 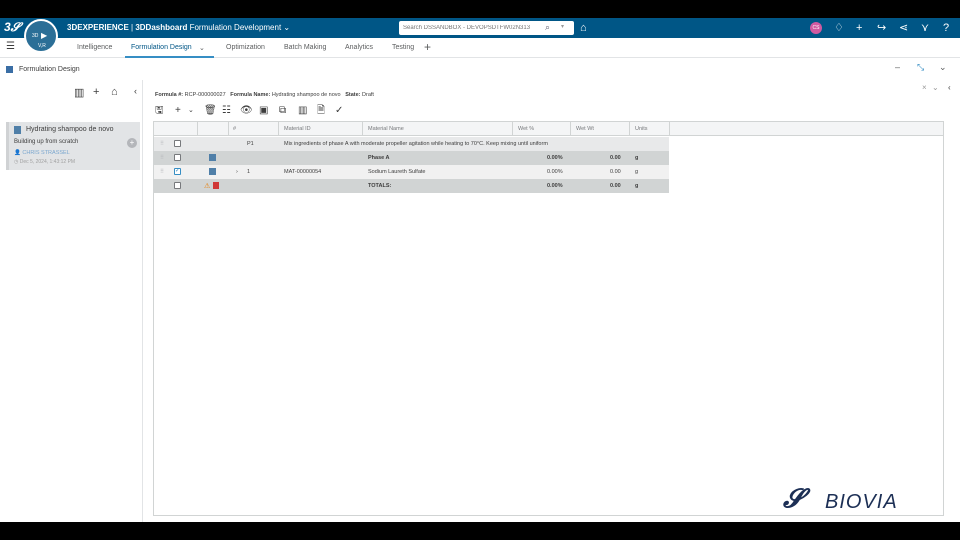 I want to click on share-icon: ↪, so click(x=881, y=28).